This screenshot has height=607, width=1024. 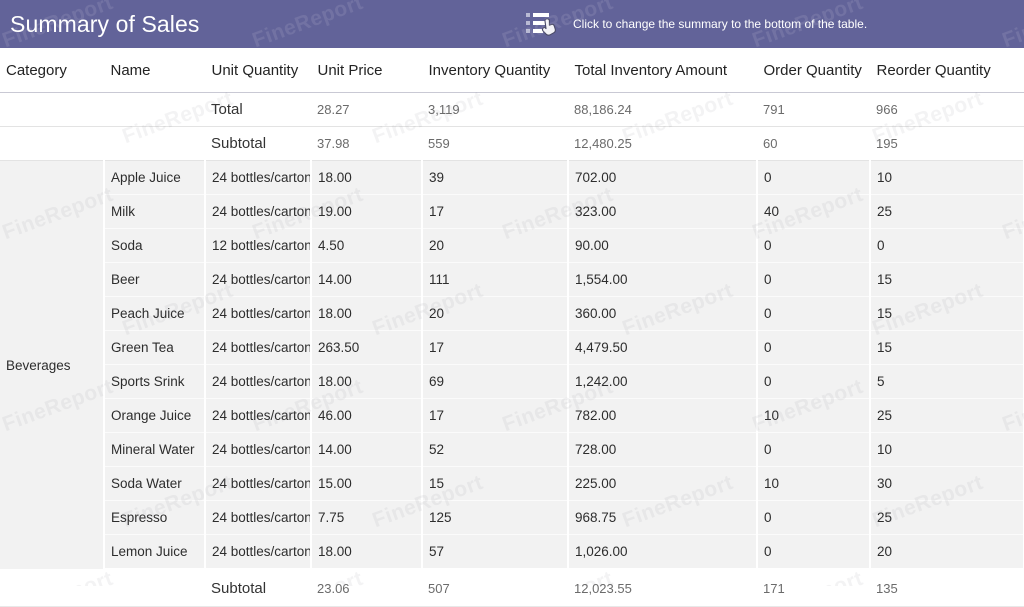 What do you see at coordinates (367, 415) in the screenshot?
I see `cell-unit-price: 46.00` at bounding box center [367, 415].